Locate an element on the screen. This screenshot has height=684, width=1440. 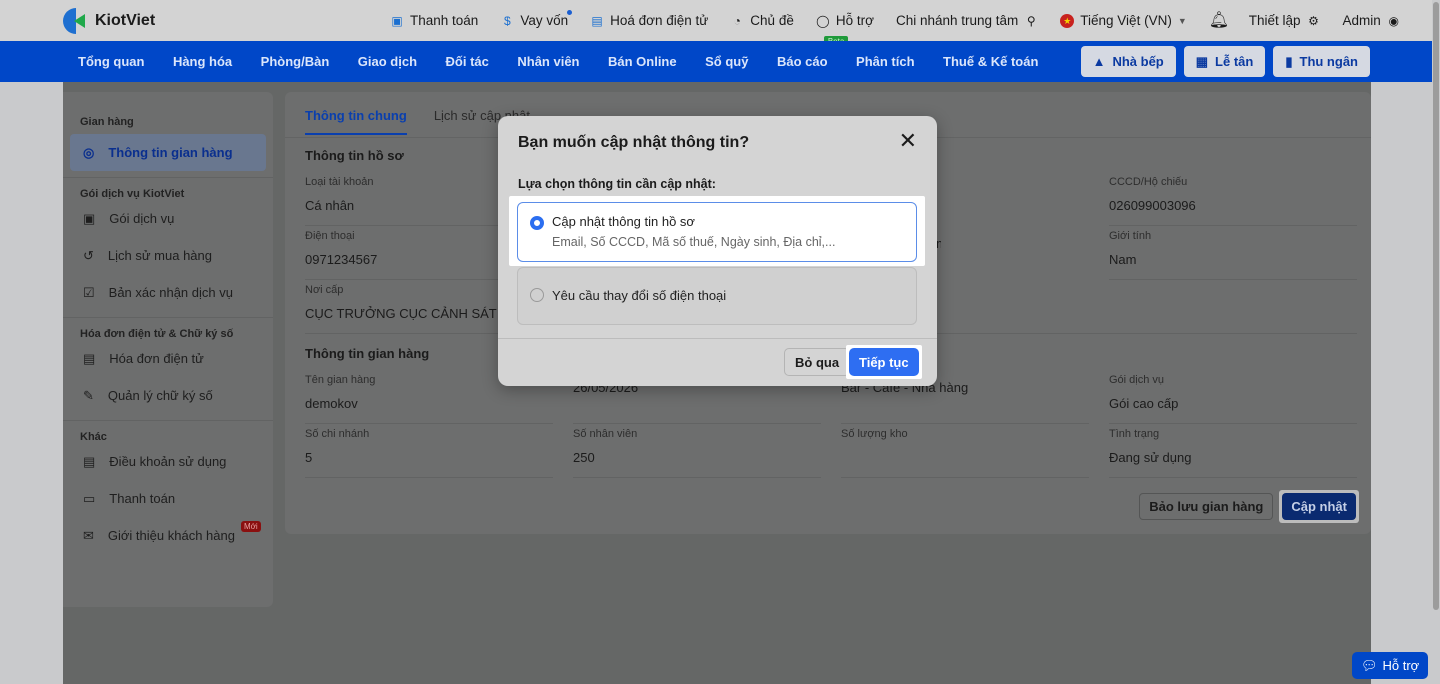
calendar-icon: ▦ is located at coordinates (1202, 61).